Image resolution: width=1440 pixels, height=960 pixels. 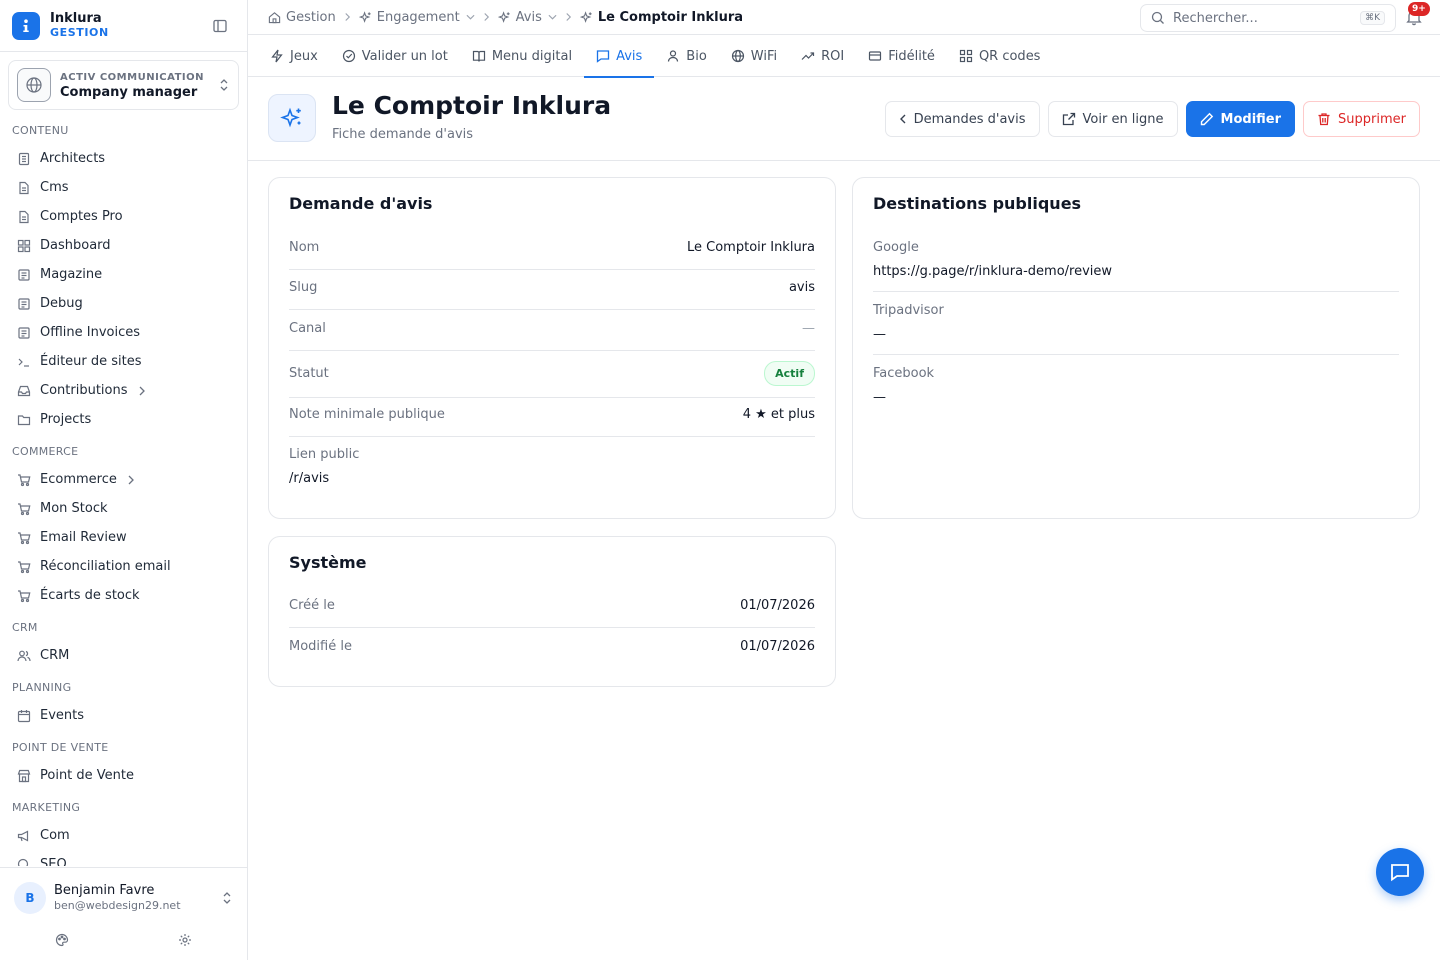 What do you see at coordinates (1009, 56) in the screenshot?
I see `tab-label: QR codes` at bounding box center [1009, 56].